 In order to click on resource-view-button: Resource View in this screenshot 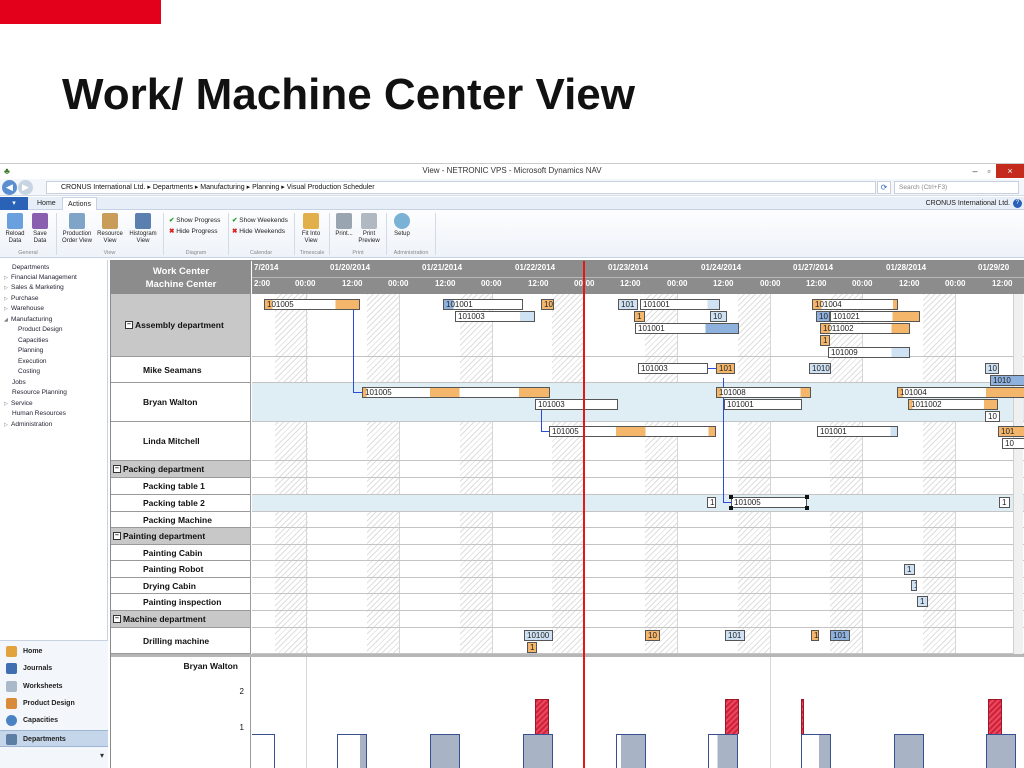, I will do `click(110, 229)`.